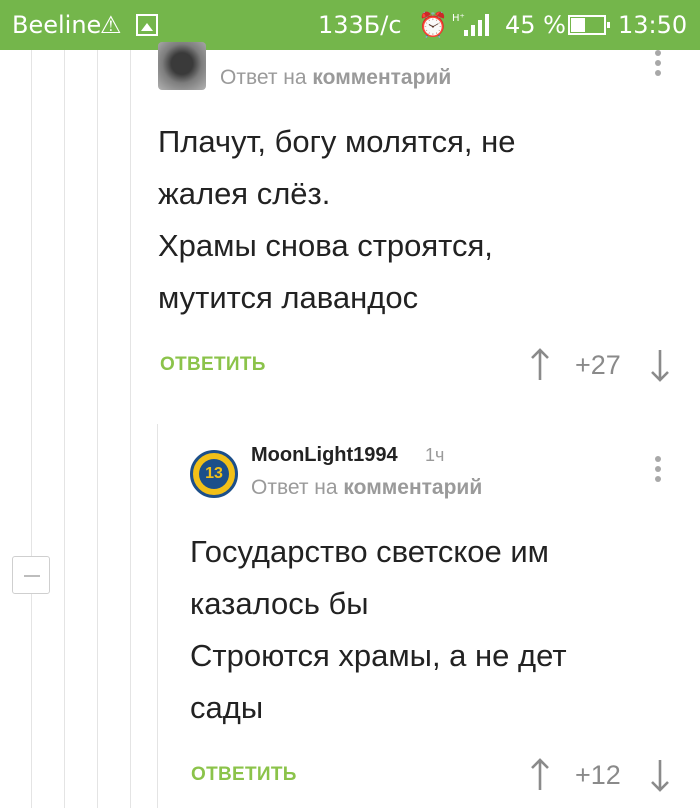 The width and height of the screenshot is (700, 808). What do you see at coordinates (182, 66) in the screenshot?
I see `avatar` at bounding box center [182, 66].